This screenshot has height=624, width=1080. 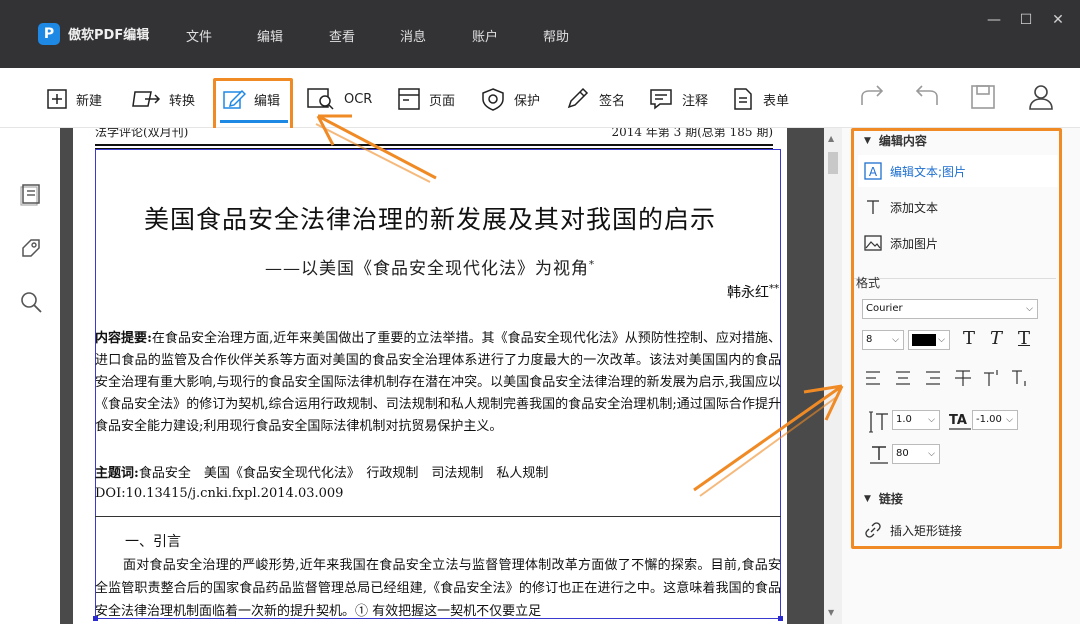 What do you see at coordinates (254, 121) in the screenshot?
I see `edit-active-indicator` at bounding box center [254, 121].